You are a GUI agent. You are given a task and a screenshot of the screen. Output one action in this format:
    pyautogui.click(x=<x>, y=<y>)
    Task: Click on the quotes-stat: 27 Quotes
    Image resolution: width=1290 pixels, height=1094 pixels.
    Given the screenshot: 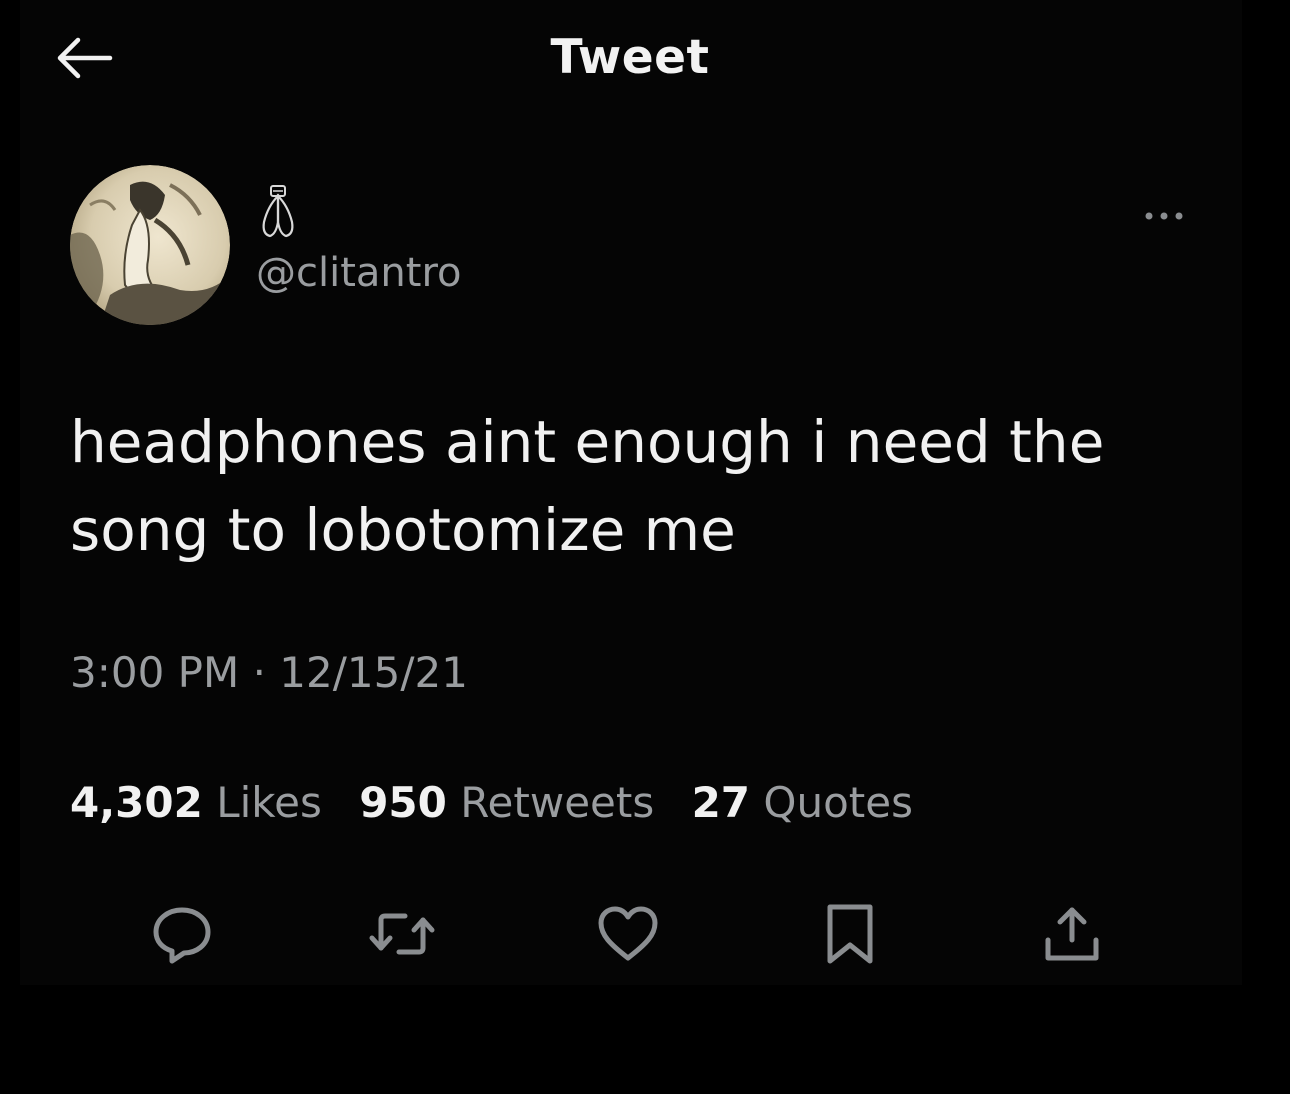 What is the action you would take?
    pyautogui.click(x=802, y=802)
    